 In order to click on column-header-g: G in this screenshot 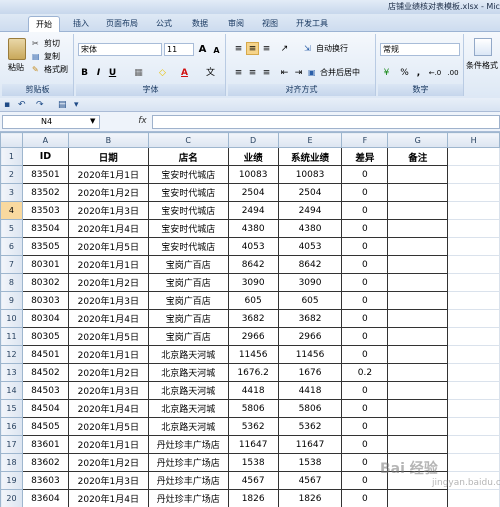, I will do `click(418, 140)`.